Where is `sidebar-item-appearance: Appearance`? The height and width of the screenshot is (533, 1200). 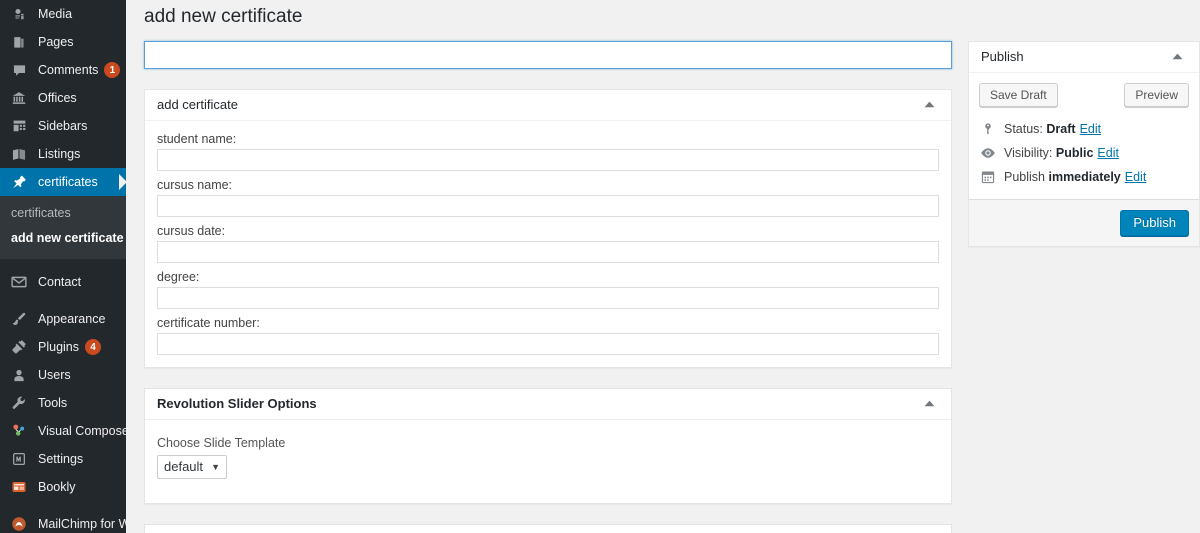 sidebar-item-appearance: Appearance is located at coordinates (63, 319).